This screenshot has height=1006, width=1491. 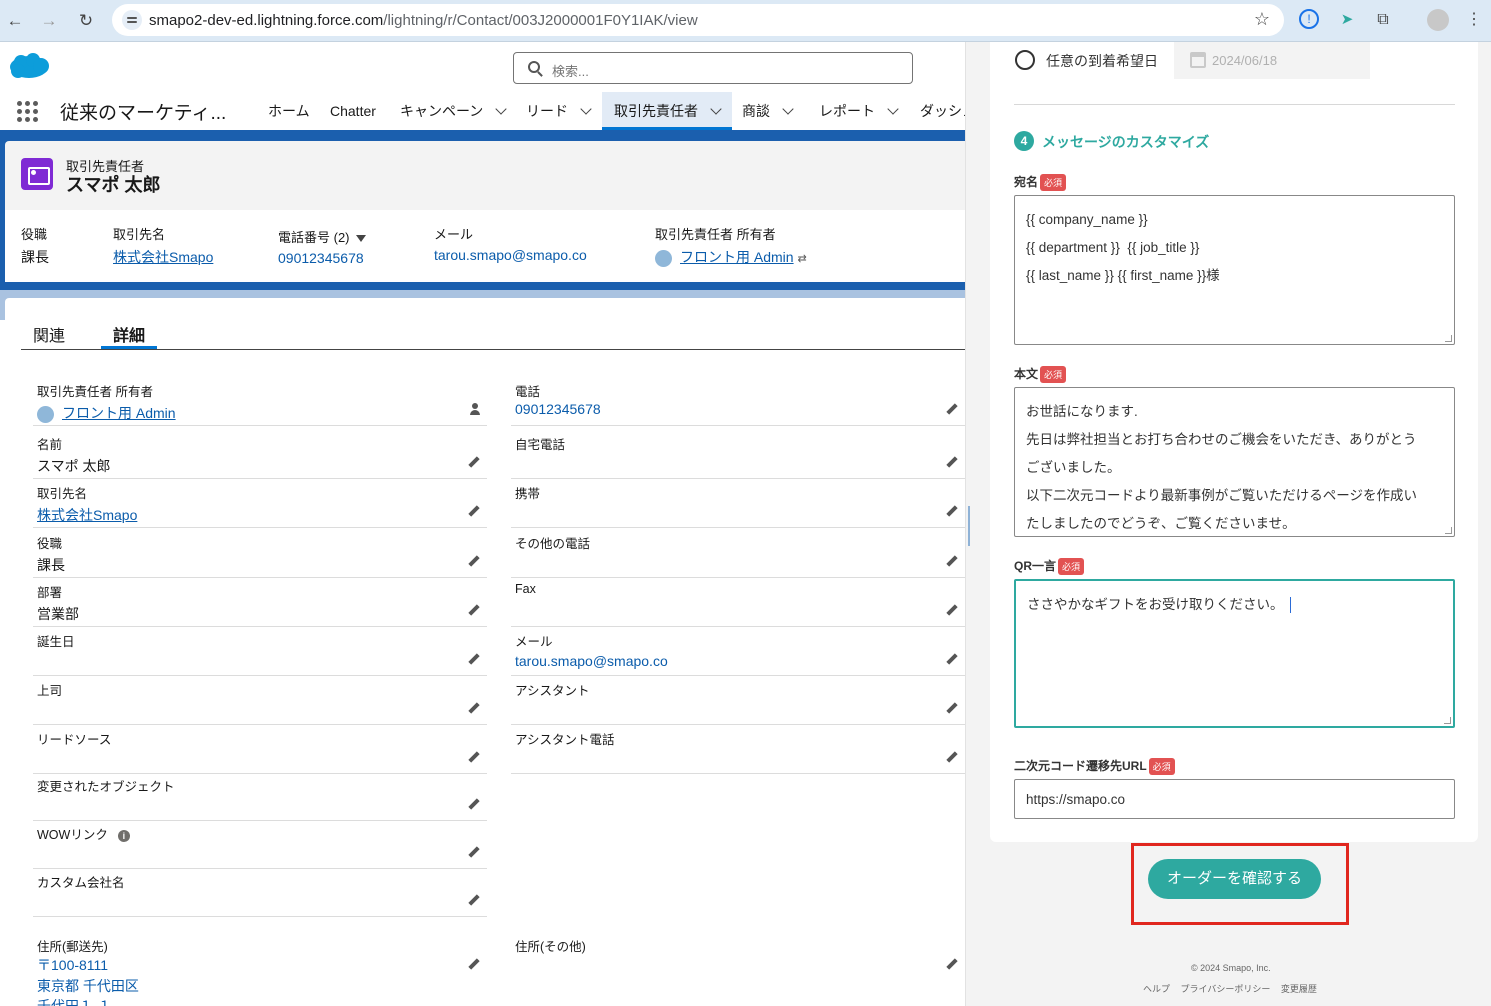 I want to click on field-value: 課長, so click(x=51, y=565).